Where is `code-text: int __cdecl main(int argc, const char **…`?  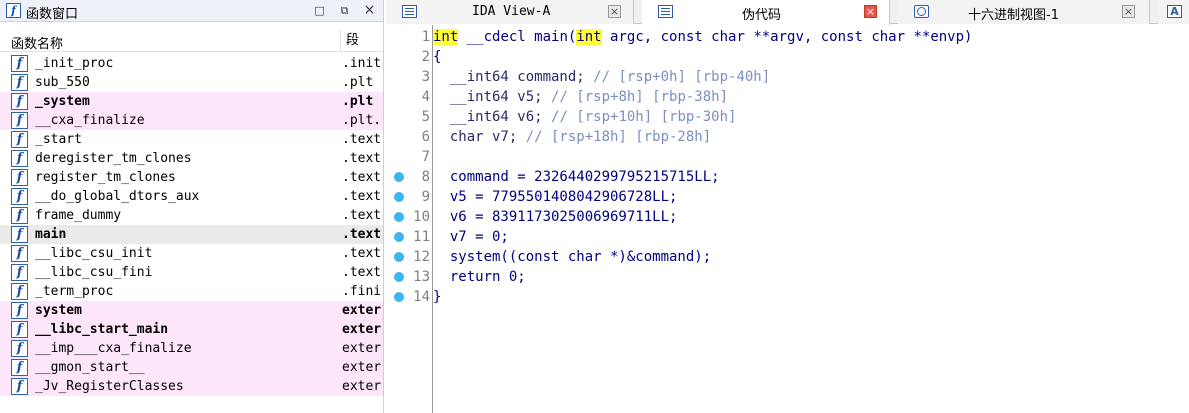 code-text: int __cdecl main(int argc, const char **… is located at coordinates (702, 37).